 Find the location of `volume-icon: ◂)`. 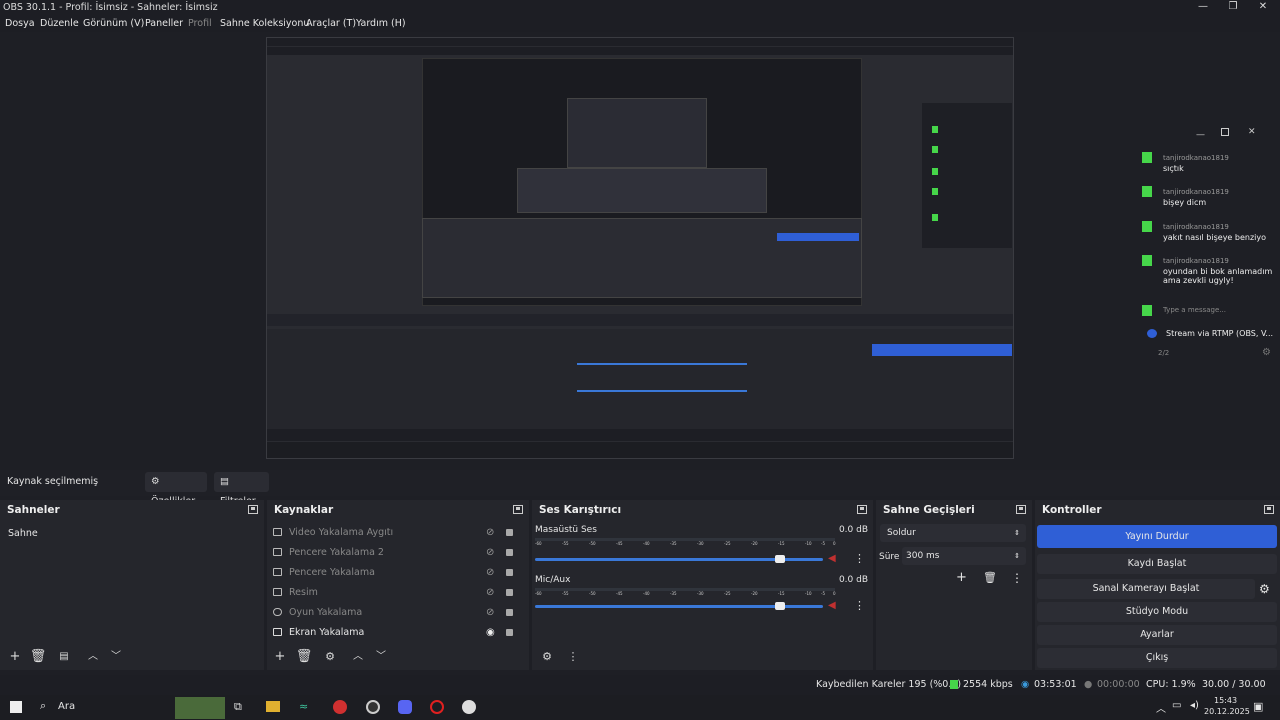

volume-icon: ◂) is located at coordinates (1194, 705).